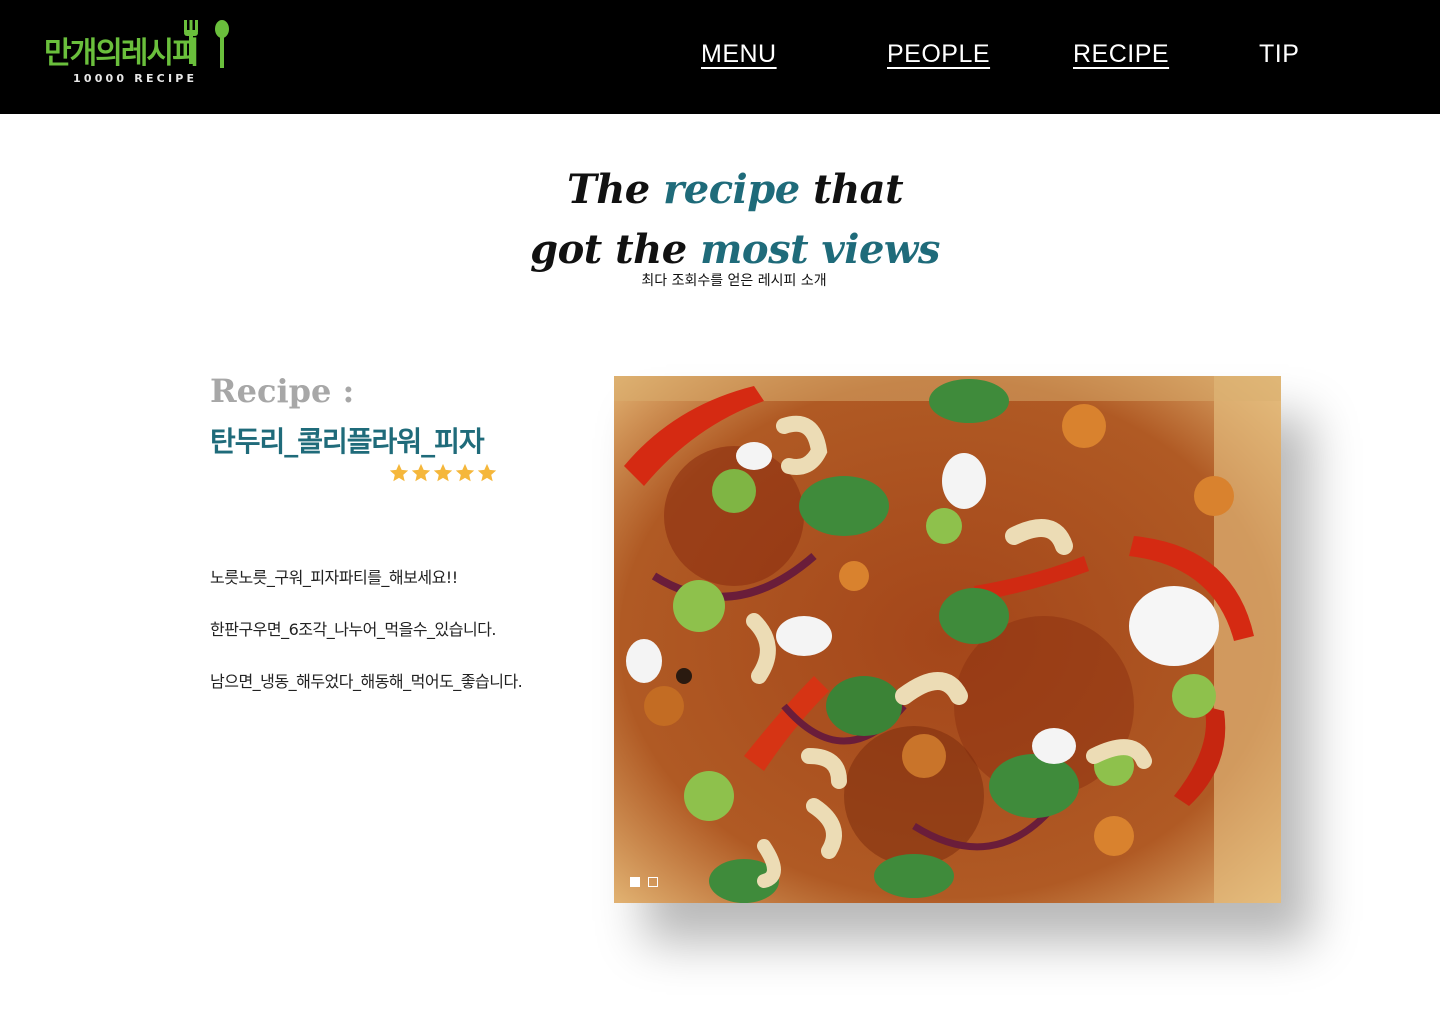 Image resolution: width=1440 pixels, height=1024 pixels. I want to click on title-accent-word: most views, so click(820, 249).